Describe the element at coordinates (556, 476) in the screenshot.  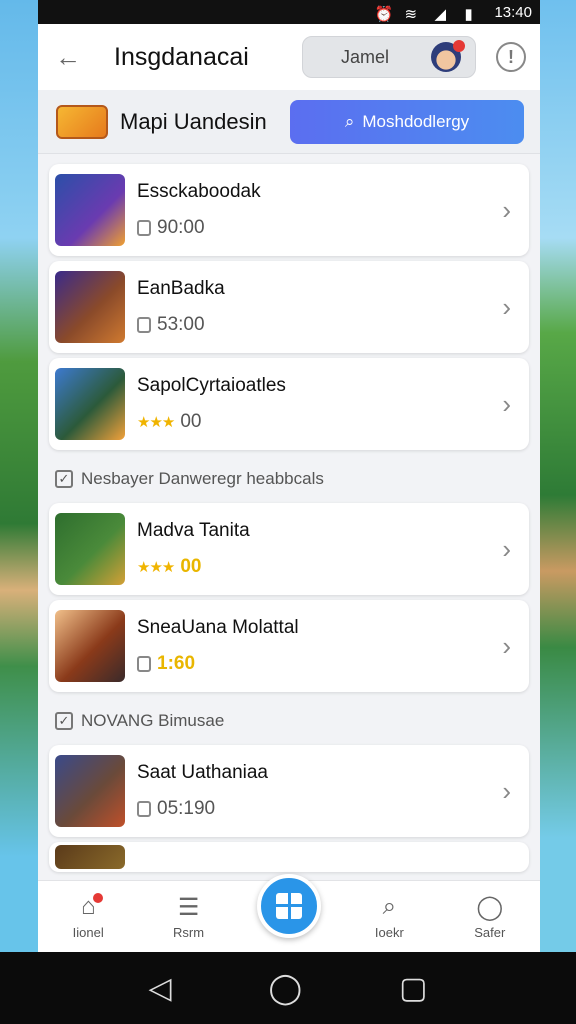
I see `background-scenery-right` at that location.